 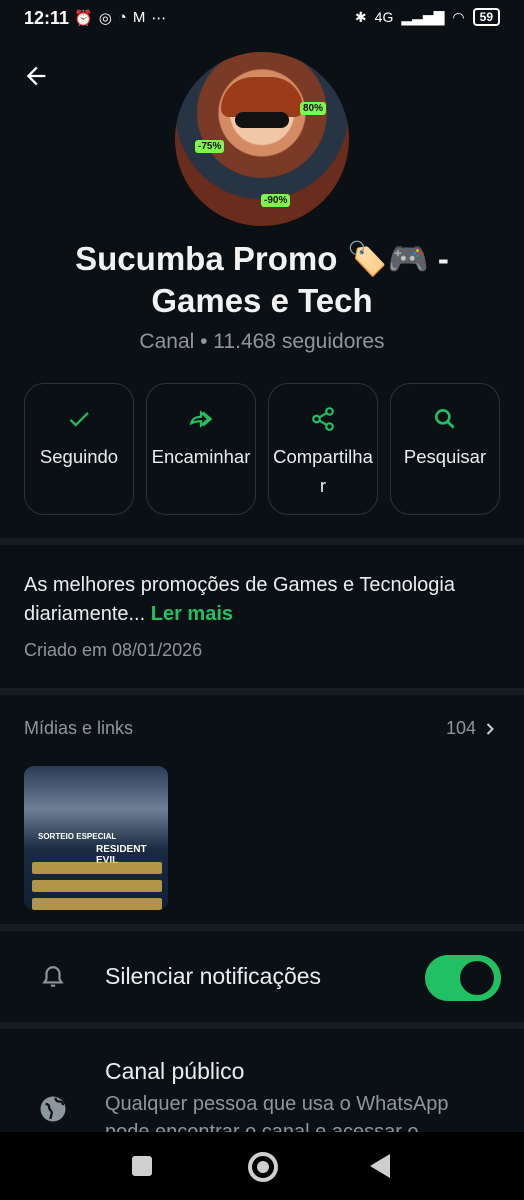 I want to click on media-count: 104, so click(x=460, y=728).